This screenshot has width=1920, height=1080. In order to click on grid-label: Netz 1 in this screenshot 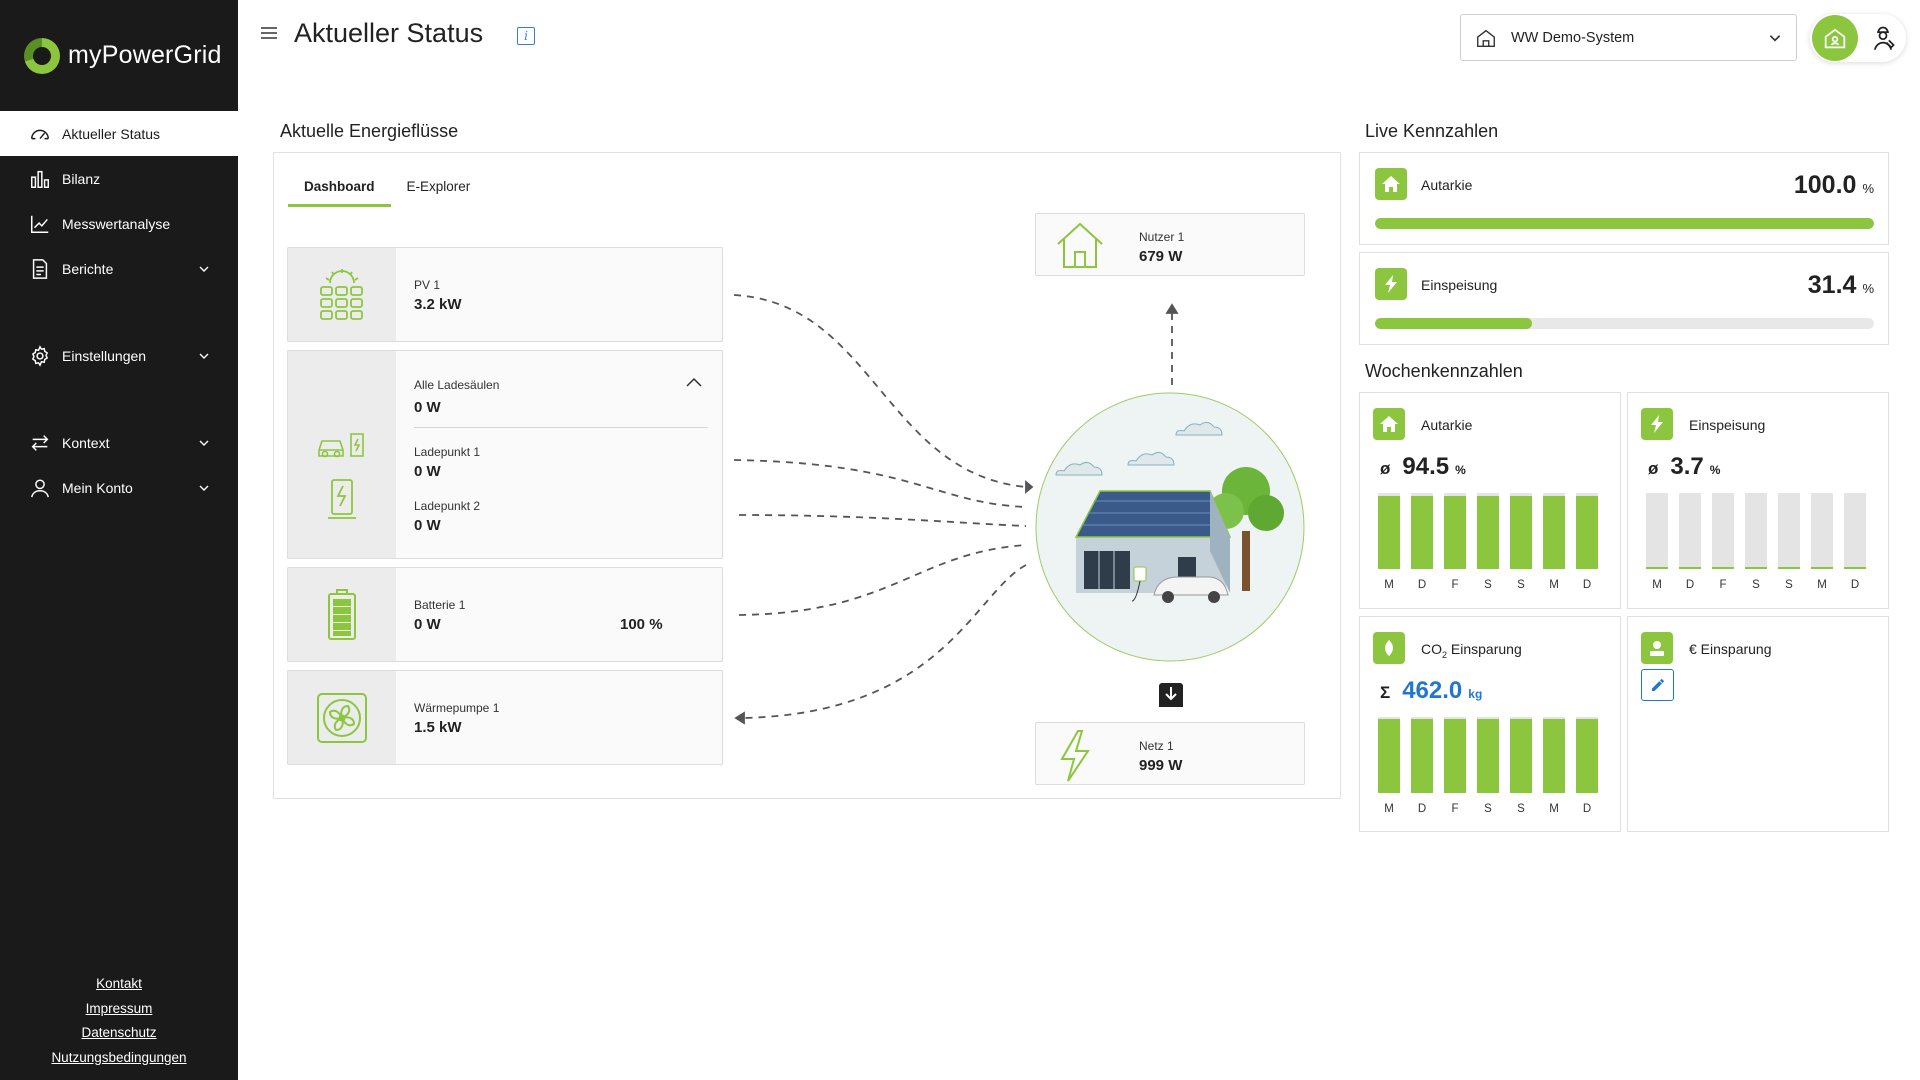, I will do `click(1156, 746)`.